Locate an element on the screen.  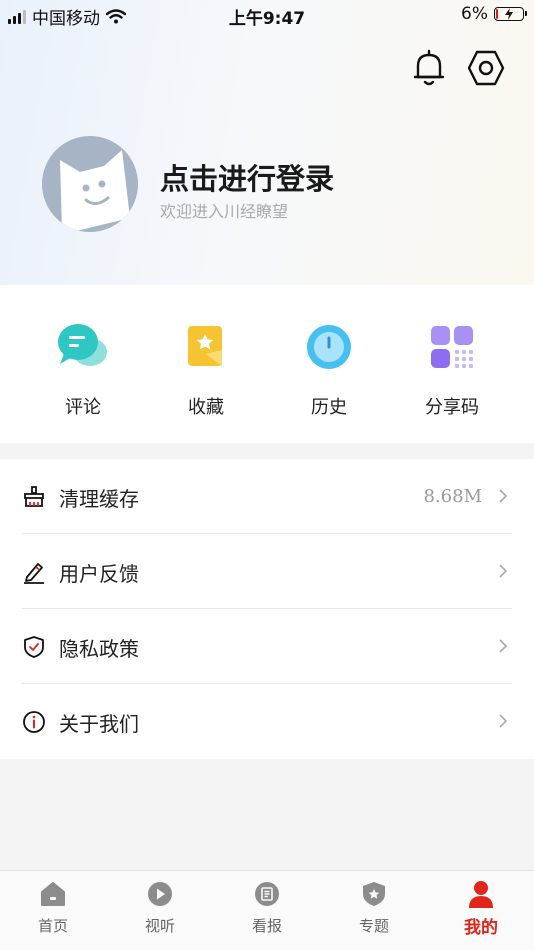
tab-label: 看报 is located at coordinates (266, 926).